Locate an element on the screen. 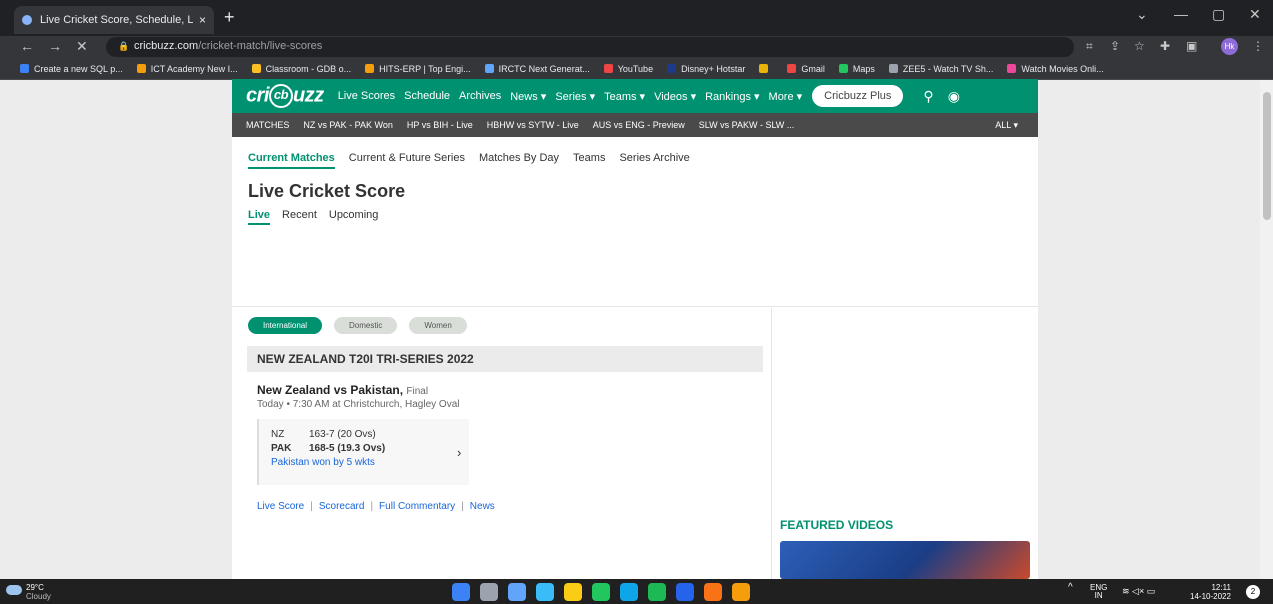 Image resolution: width=1273 pixels, height=604 pixels. chrome-icon is located at coordinates (713, 592).